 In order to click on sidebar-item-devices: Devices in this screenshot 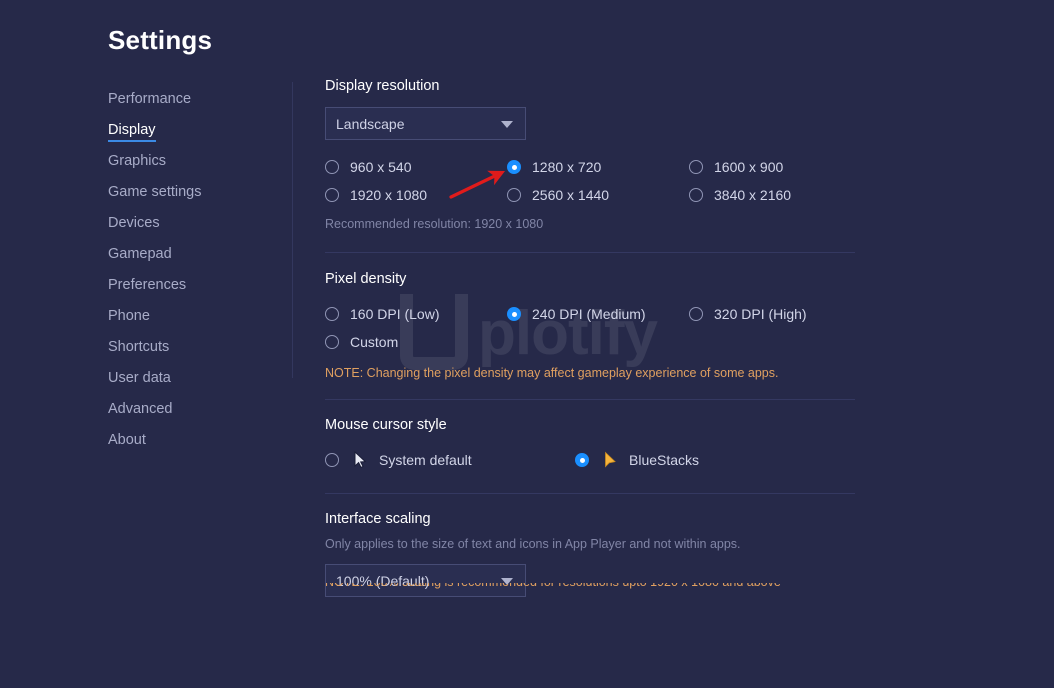, I will do `click(198, 223)`.